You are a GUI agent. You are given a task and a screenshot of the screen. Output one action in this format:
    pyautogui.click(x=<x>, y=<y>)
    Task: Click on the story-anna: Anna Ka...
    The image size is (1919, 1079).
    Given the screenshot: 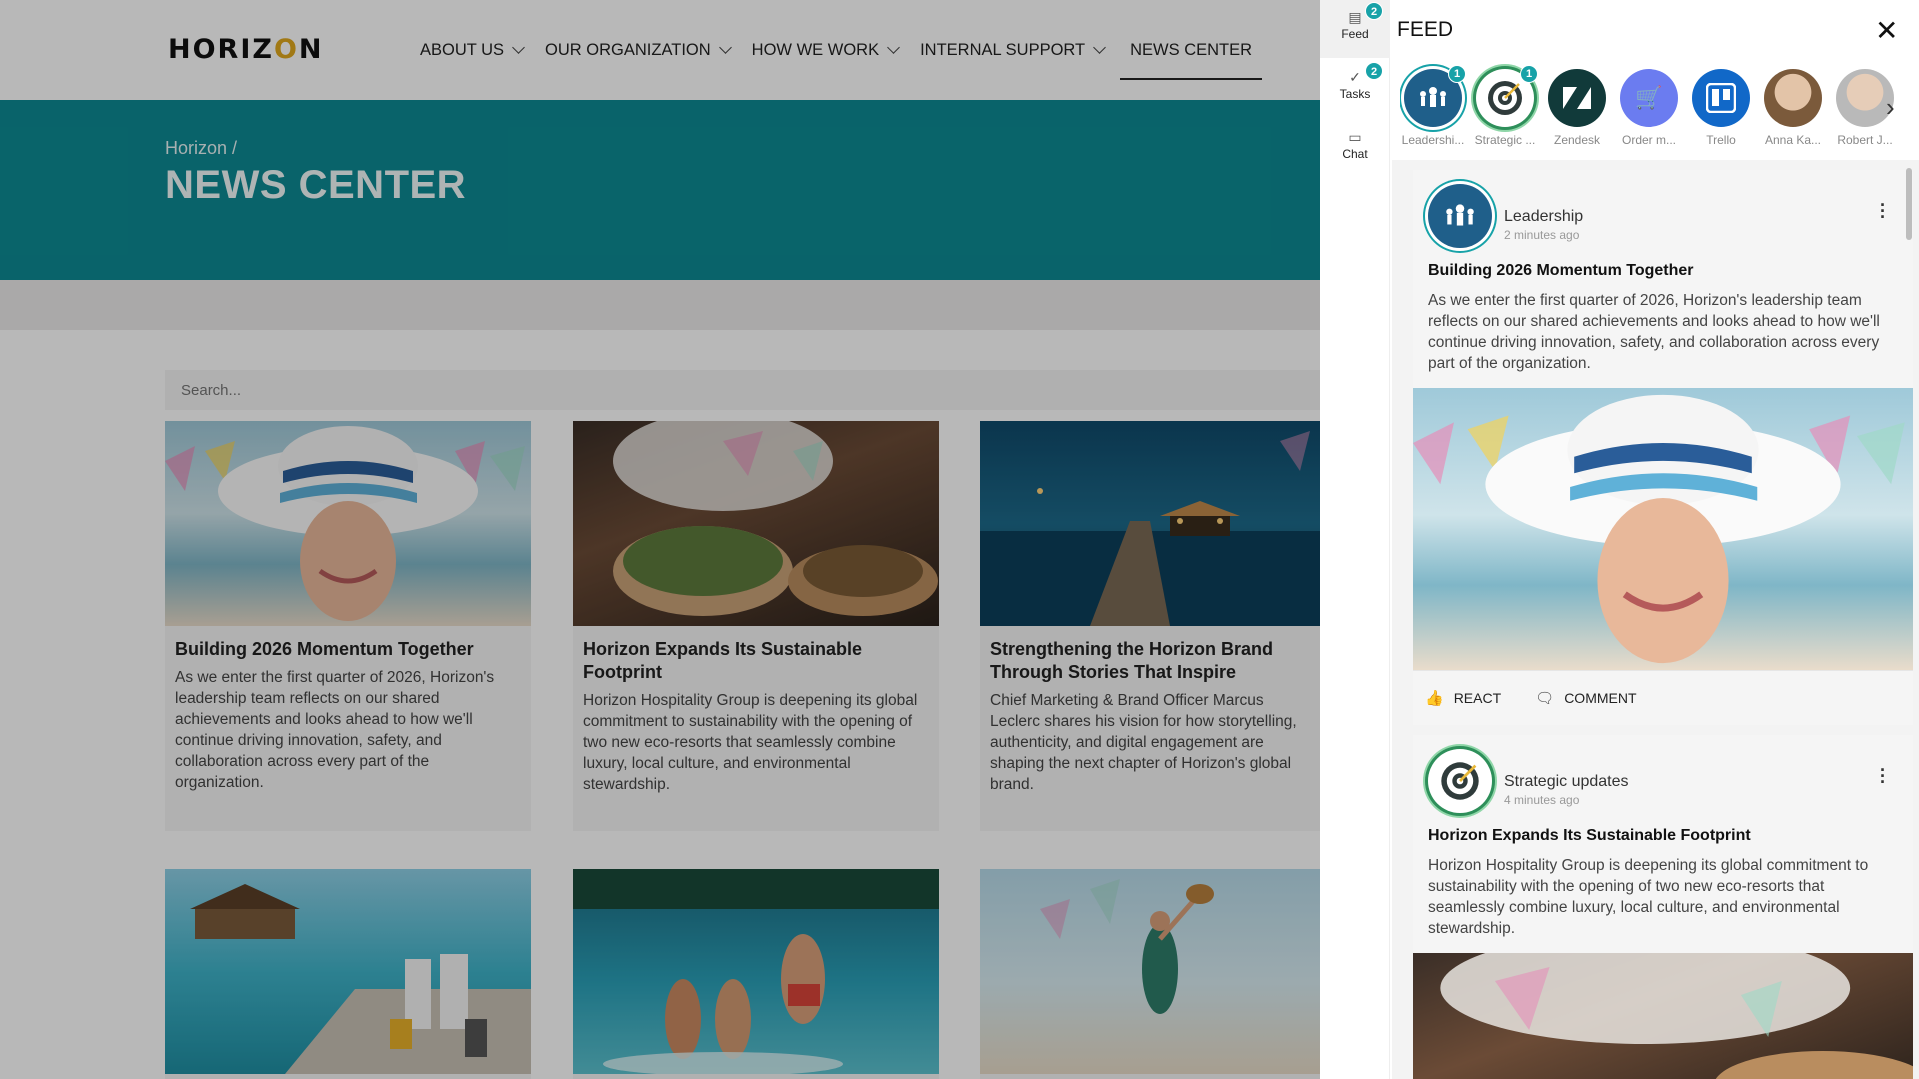 What is the action you would take?
    pyautogui.click(x=1793, y=105)
    